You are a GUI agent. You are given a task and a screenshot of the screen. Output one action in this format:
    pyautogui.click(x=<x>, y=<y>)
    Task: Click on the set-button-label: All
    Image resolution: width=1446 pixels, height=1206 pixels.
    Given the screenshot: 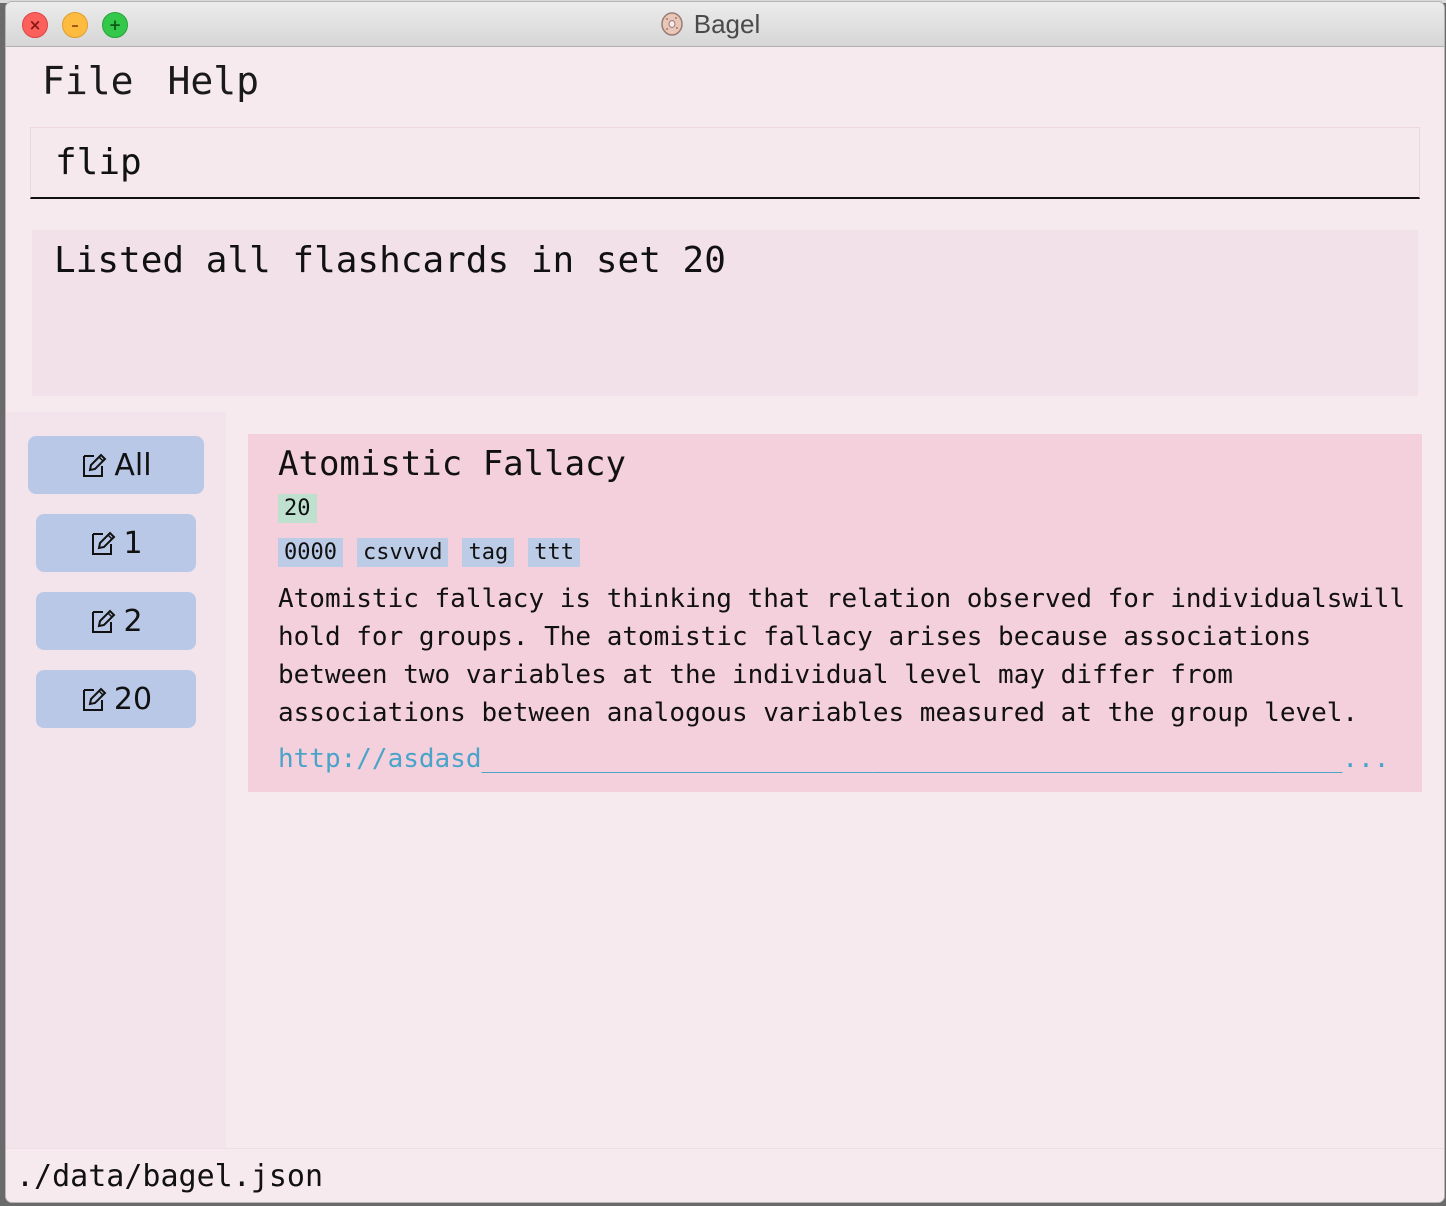 What is the action you would take?
    pyautogui.click(x=133, y=465)
    